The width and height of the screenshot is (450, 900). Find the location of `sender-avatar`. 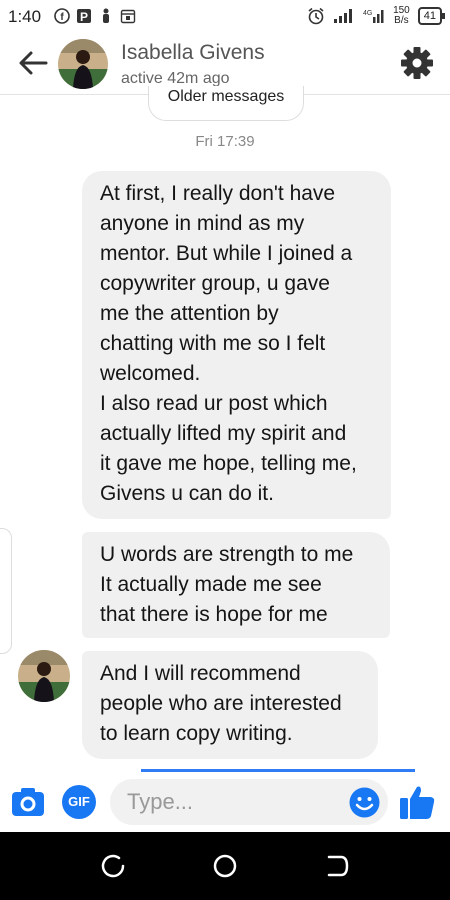

sender-avatar is located at coordinates (44, 676).